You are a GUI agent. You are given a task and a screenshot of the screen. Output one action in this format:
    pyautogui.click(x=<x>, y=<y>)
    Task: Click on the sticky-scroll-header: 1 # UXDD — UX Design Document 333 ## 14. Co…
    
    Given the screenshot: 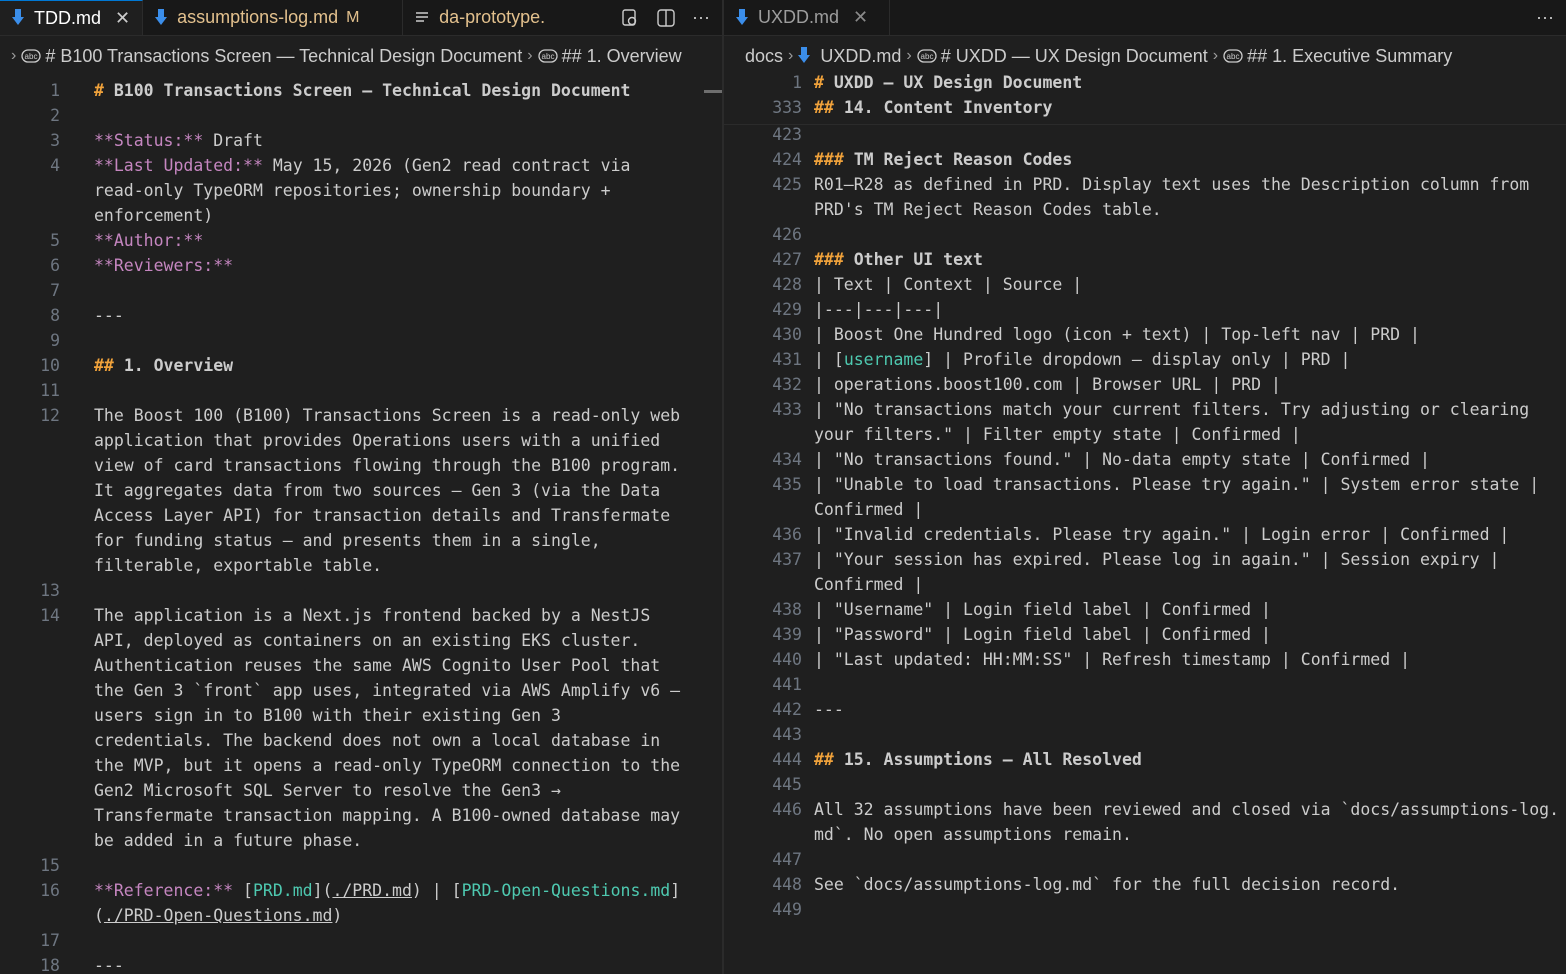 What is the action you would take?
    pyautogui.click(x=1145, y=99)
    